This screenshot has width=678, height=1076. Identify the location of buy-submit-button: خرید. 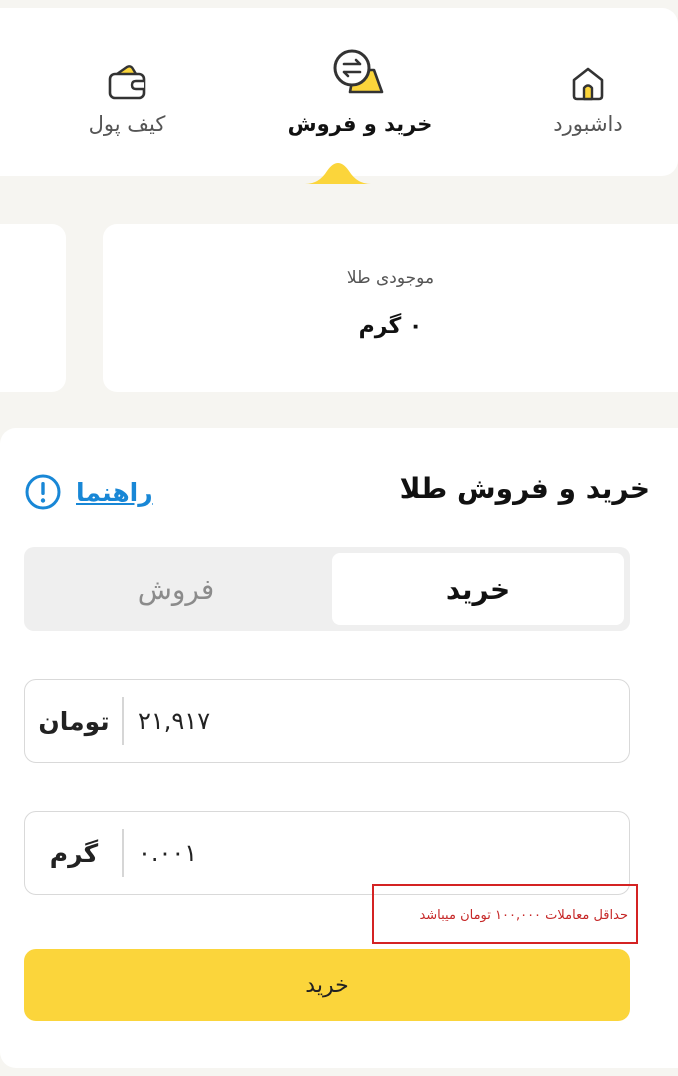
(327, 985).